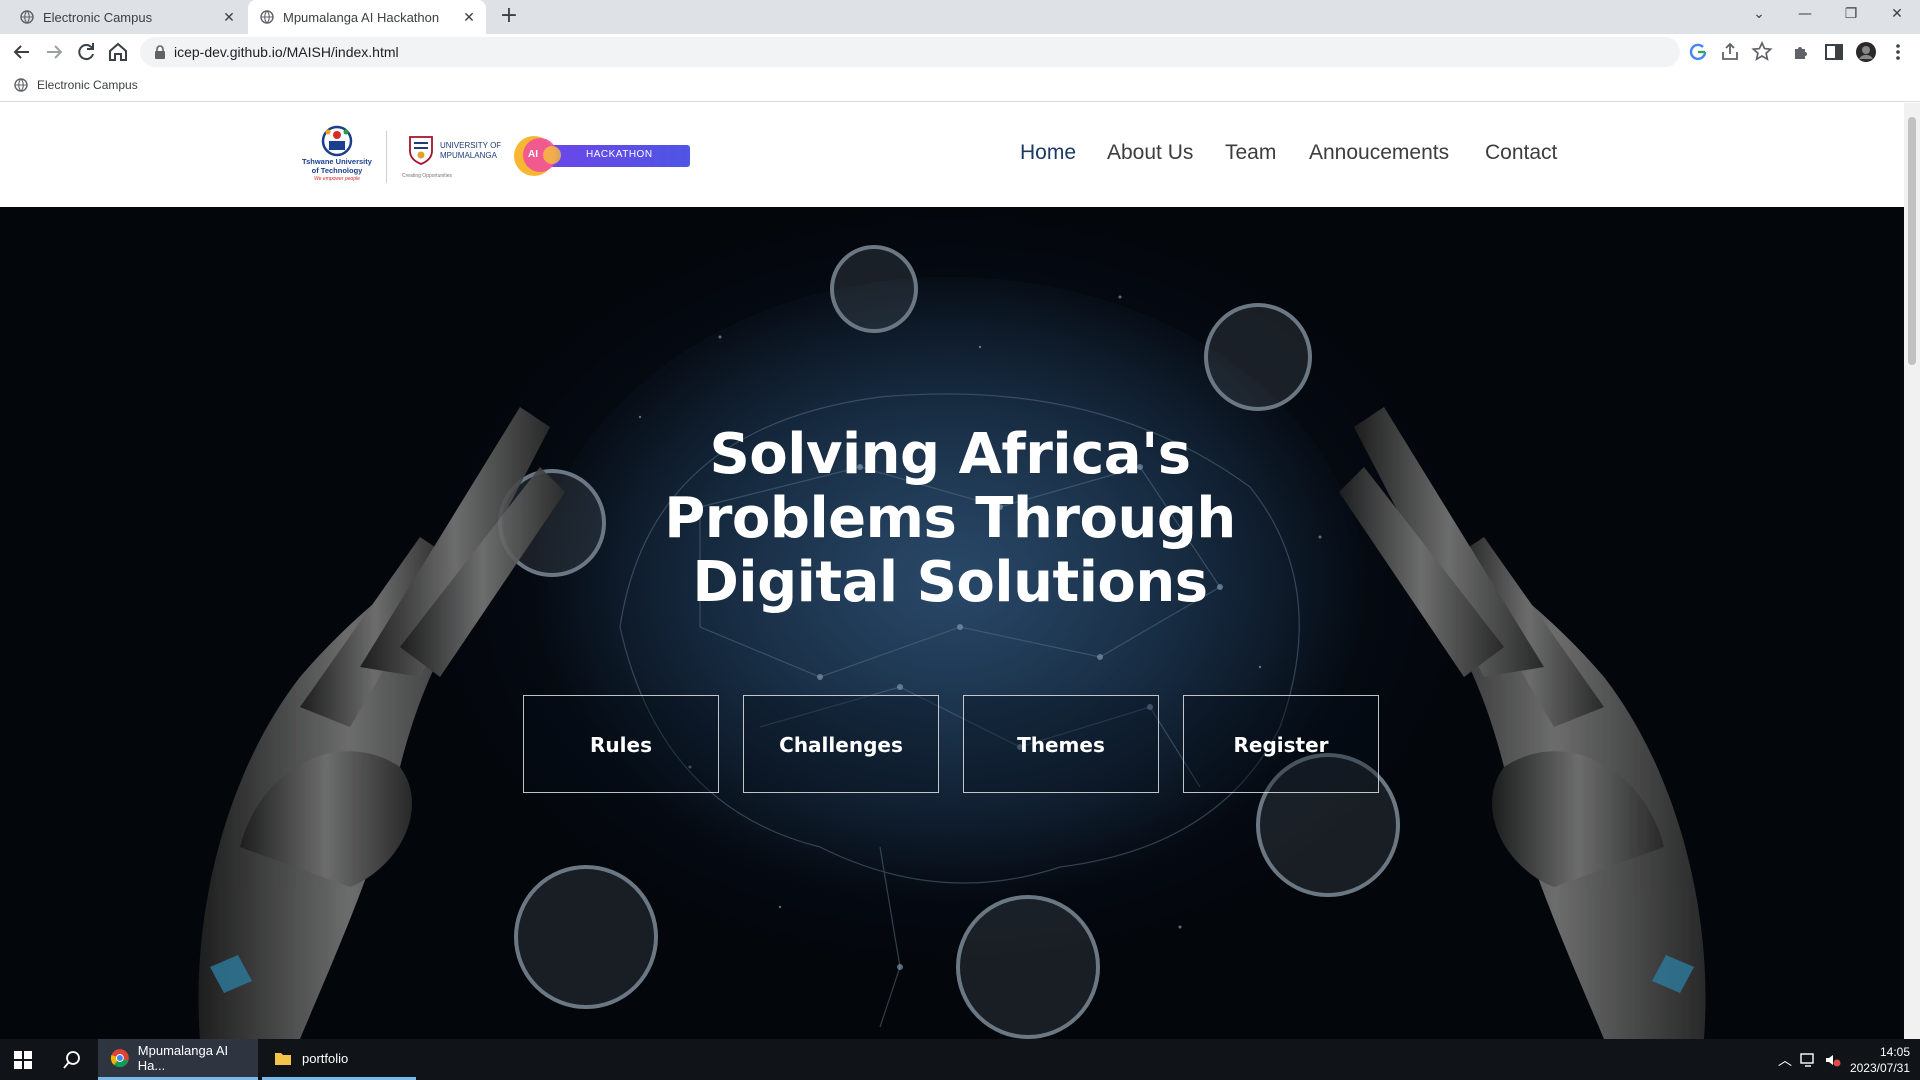 This screenshot has width=1920, height=1080. What do you see at coordinates (286, 52) in the screenshot?
I see `url-text: icep-dev.github.io/MAISH/index.html` at bounding box center [286, 52].